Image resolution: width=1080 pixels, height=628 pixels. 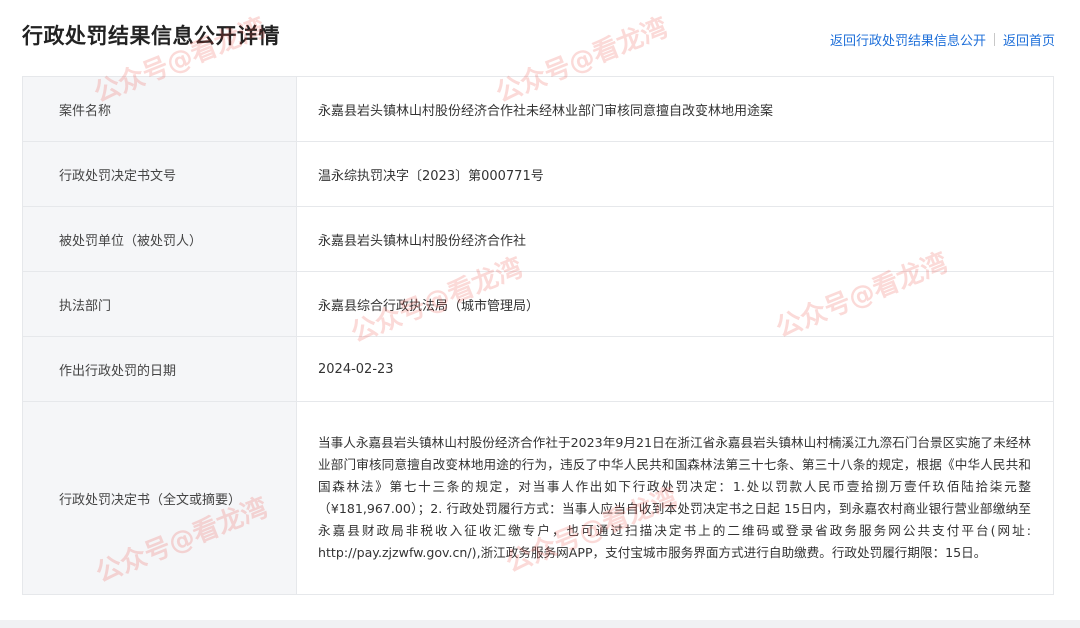 I want to click on table-row: 执法部门 永嘉县综合行政执法局（城市管理局）, so click(x=538, y=304).